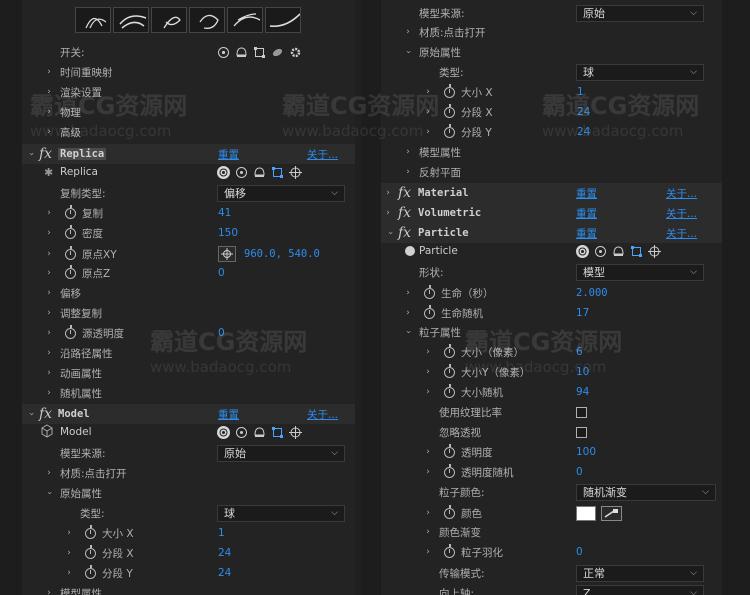  I want to click on target-icon, so click(654, 251).